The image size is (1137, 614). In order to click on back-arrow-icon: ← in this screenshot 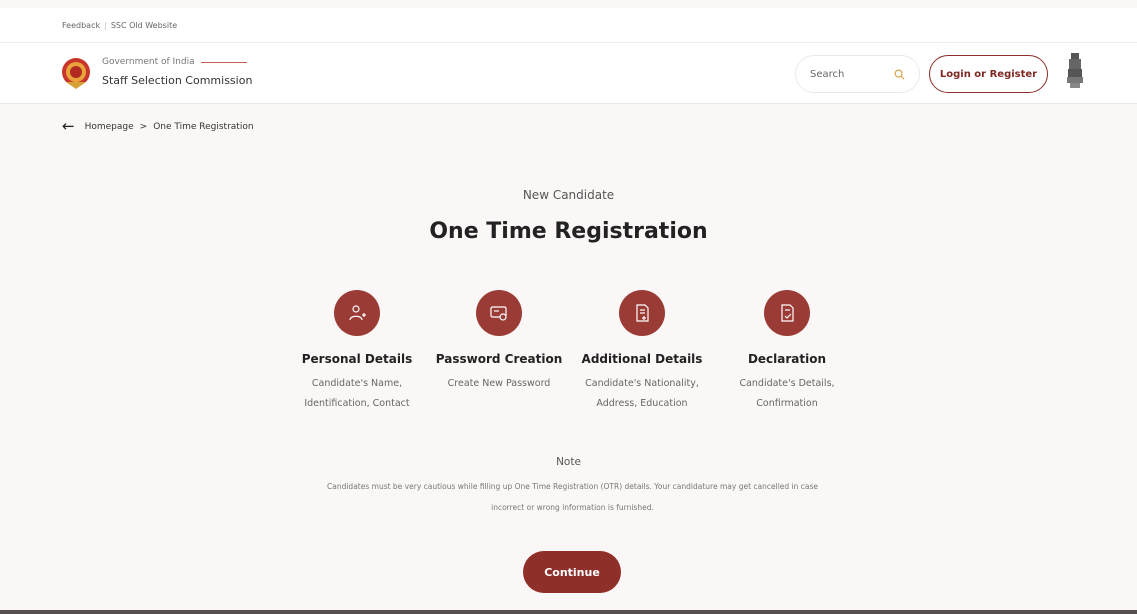, I will do `click(68, 126)`.